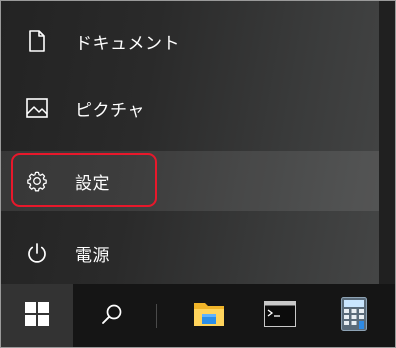 This screenshot has width=396, height=348. Describe the element at coordinates (37, 108) in the screenshot. I see `picture-icon` at that location.